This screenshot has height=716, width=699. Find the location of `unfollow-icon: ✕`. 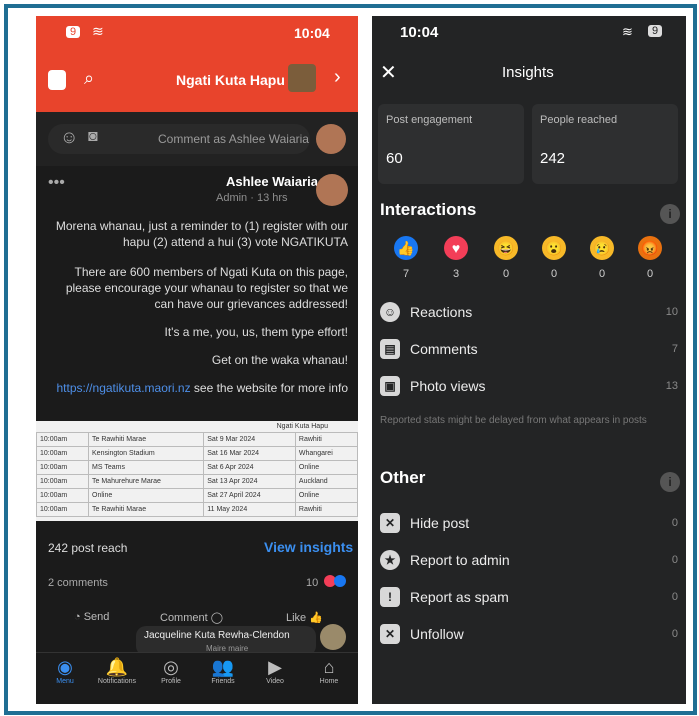

unfollow-icon: ✕ is located at coordinates (390, 634).